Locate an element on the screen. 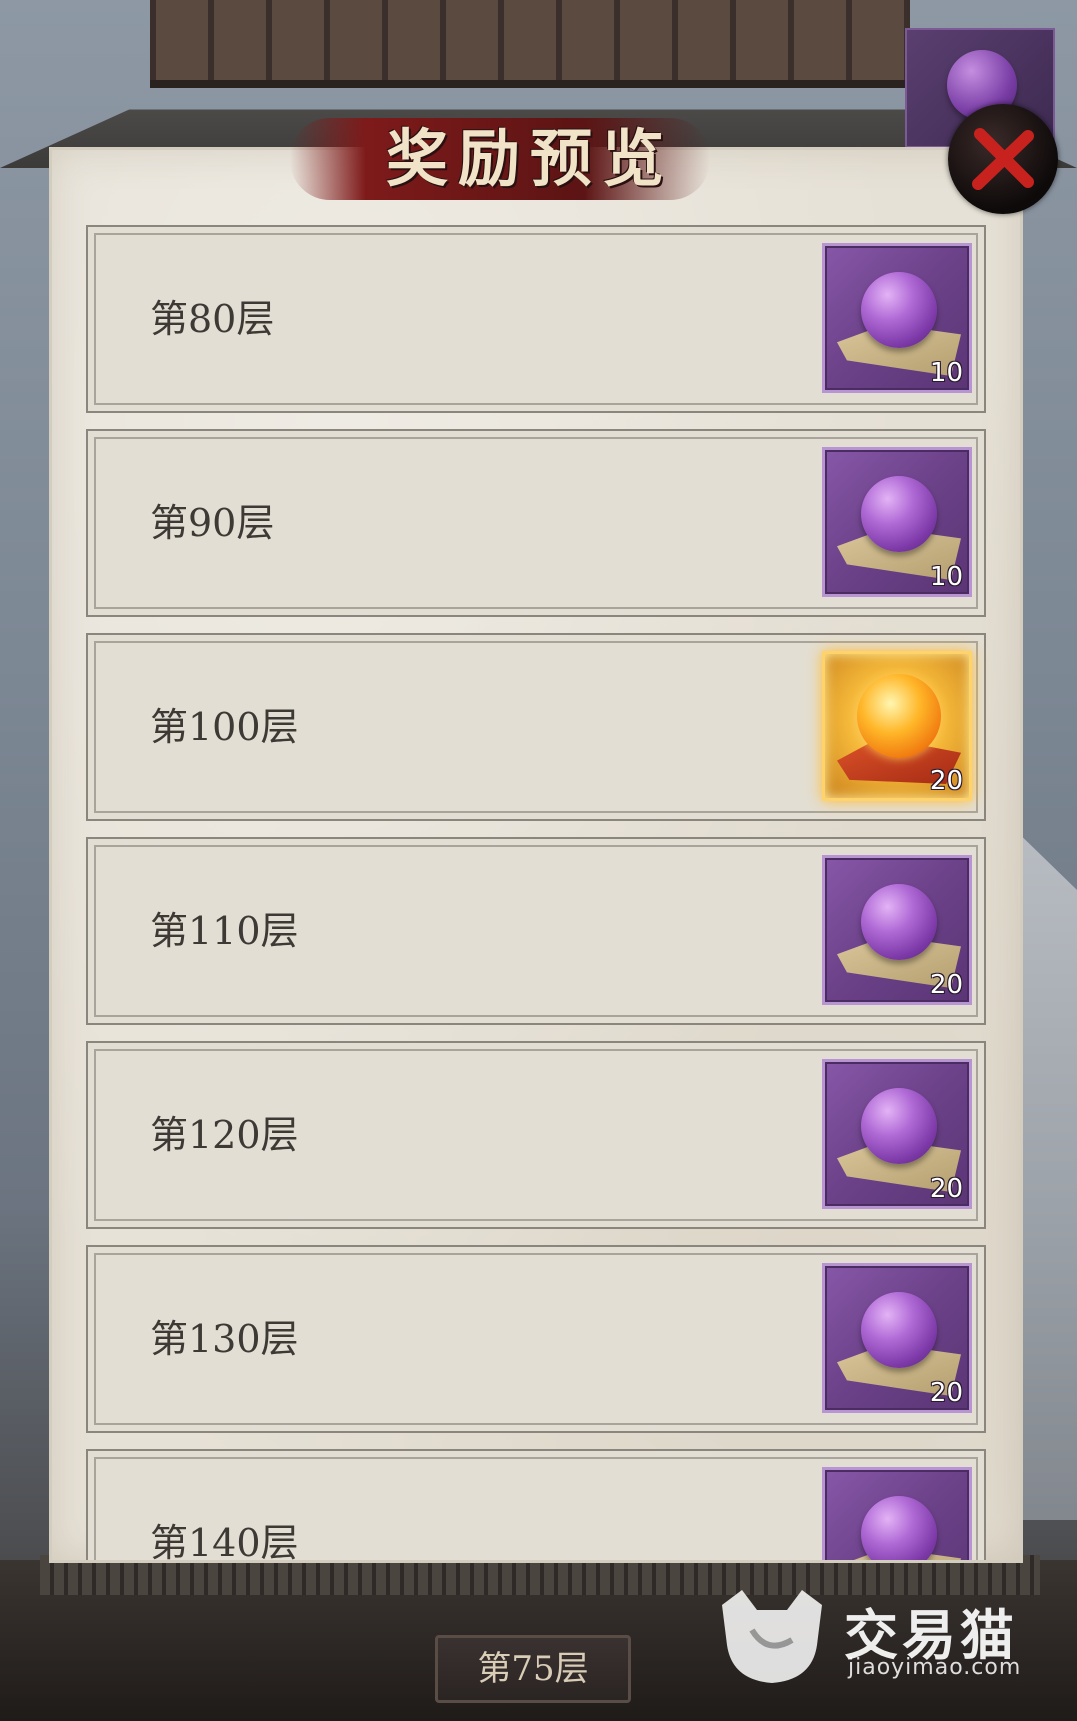 The height and width of the screenshot is (1721, 1077). reward-row-130: 第130层 20 is located at coordinates (536, 1339).